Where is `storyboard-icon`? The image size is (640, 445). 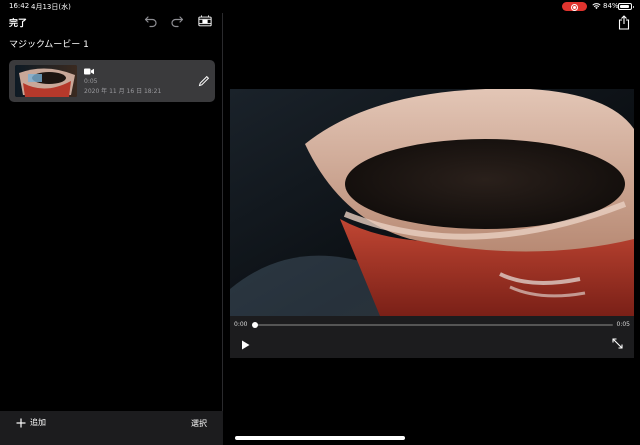
storyboard-icon is located at coordinates (205, 21).